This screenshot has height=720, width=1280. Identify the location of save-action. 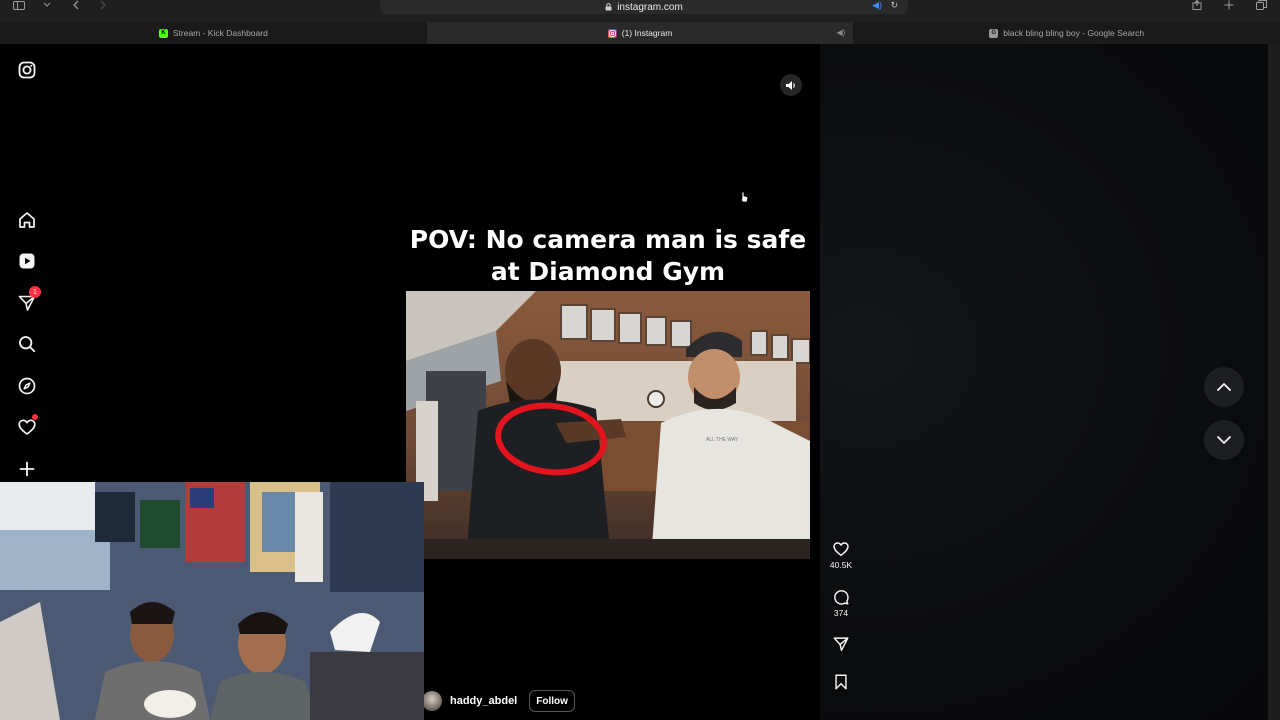
(841, 682).